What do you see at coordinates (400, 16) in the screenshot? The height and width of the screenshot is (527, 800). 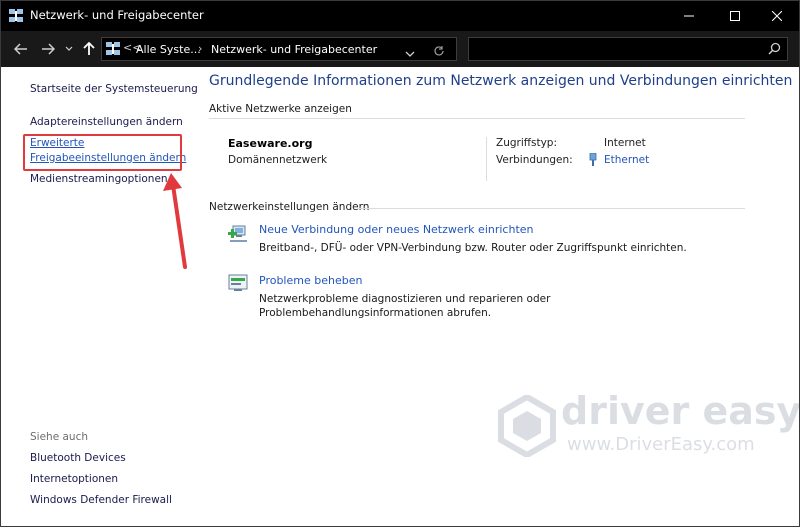 I see `title-bar: Netzwerk- und Freigabecenter` at bounding box center [400, 16].